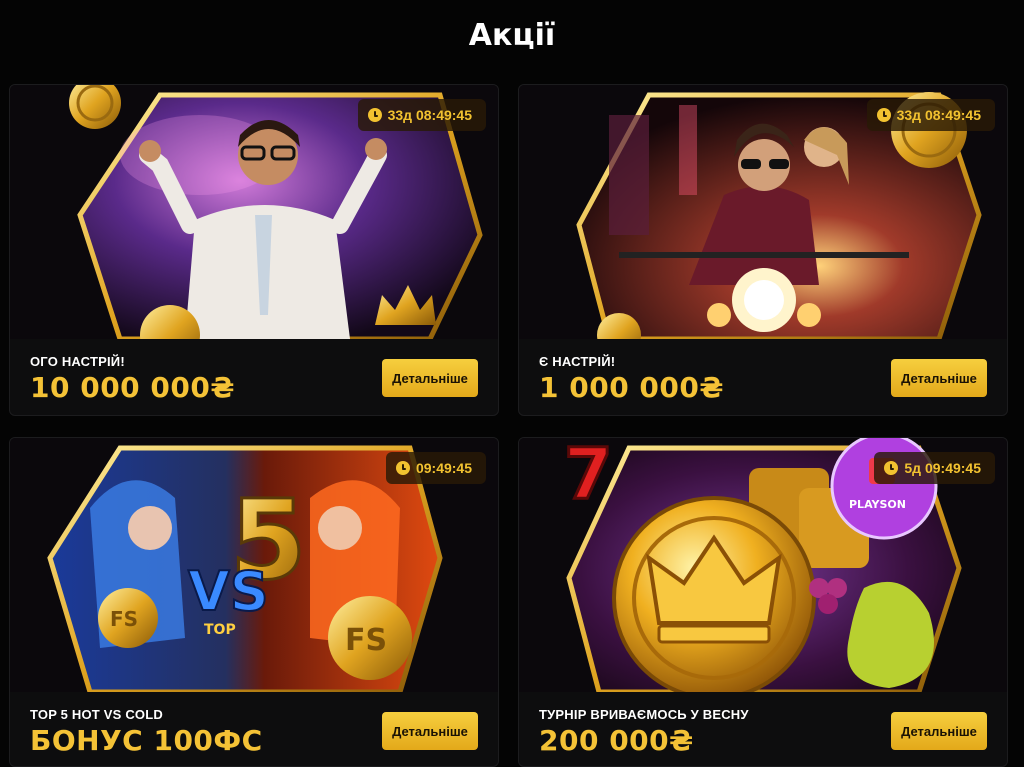 The width and height of the screenshot is (1024, 767). Describe the element at coordinates (96, 714) in the screenshot. I see `promo-subtitle: TOP 5 HOT VS COLD` at that location.